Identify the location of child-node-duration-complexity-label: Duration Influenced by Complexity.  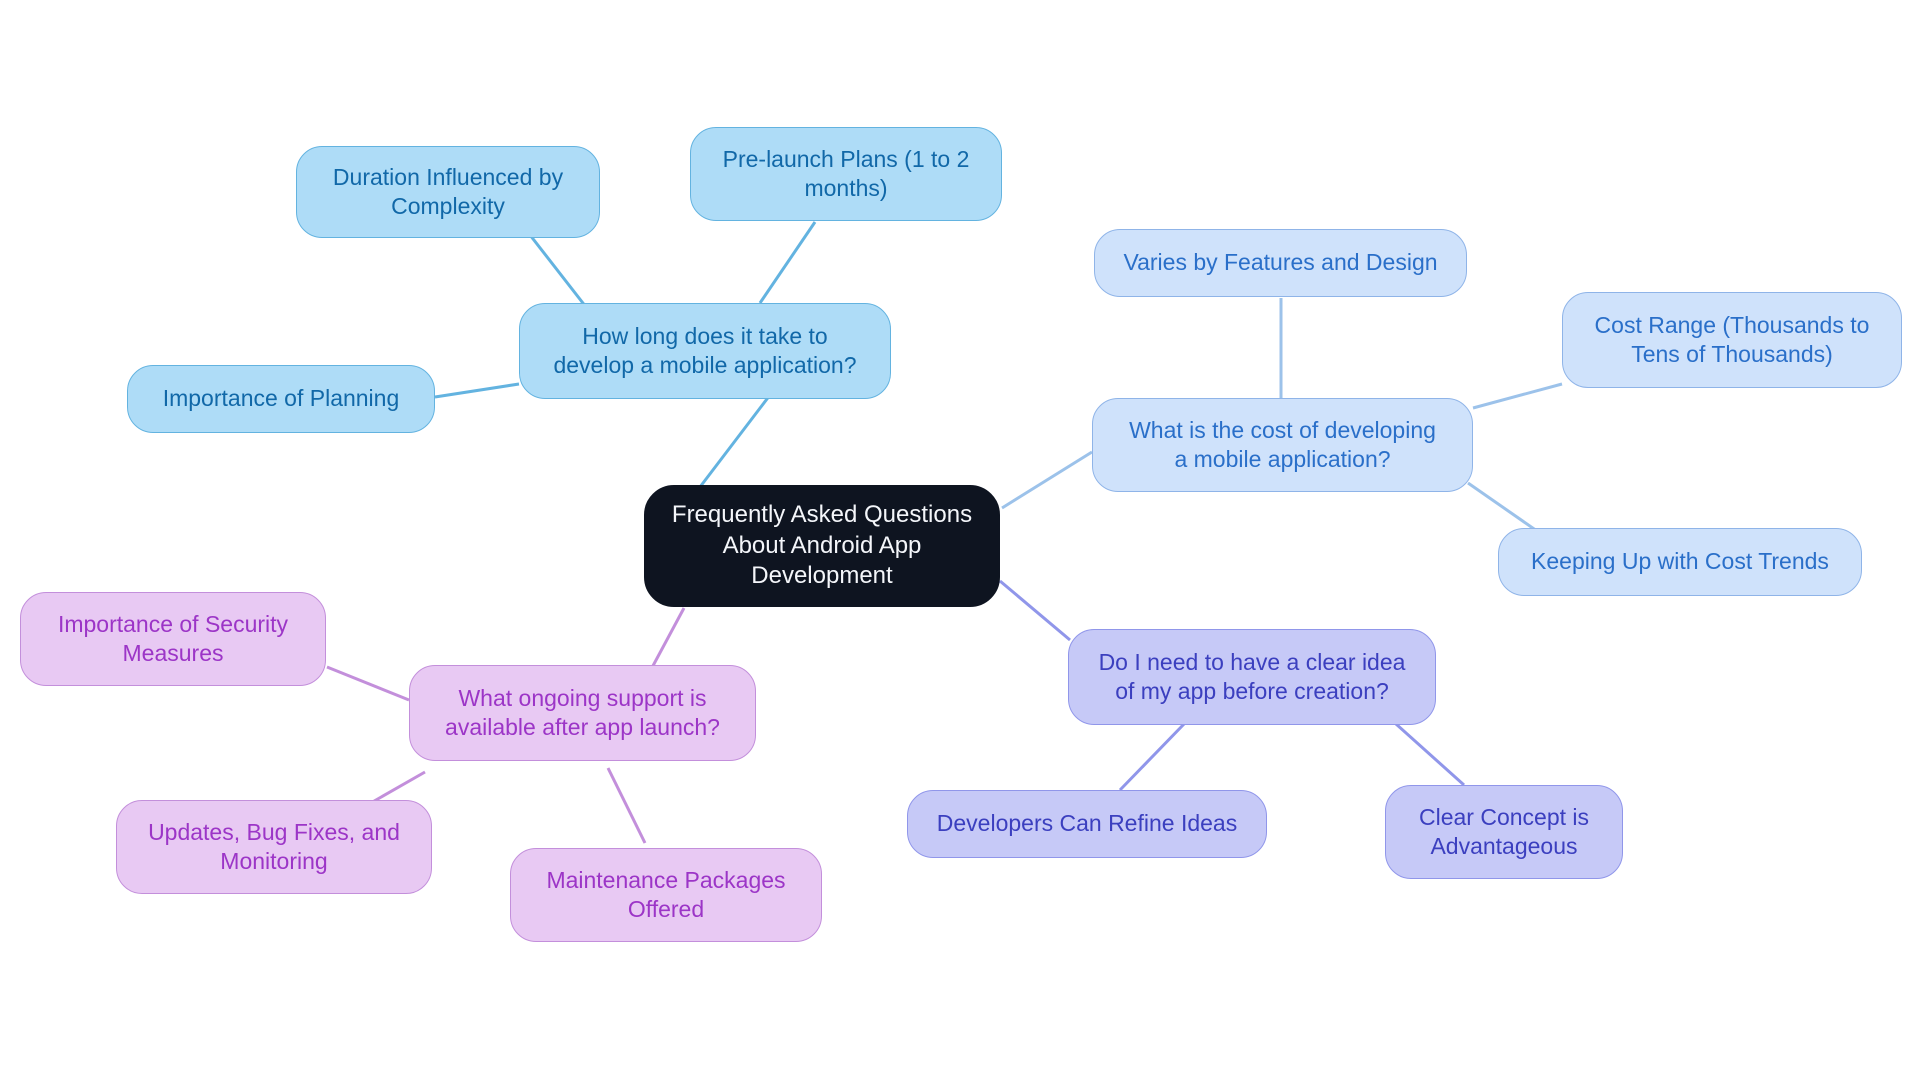
(448, 191).